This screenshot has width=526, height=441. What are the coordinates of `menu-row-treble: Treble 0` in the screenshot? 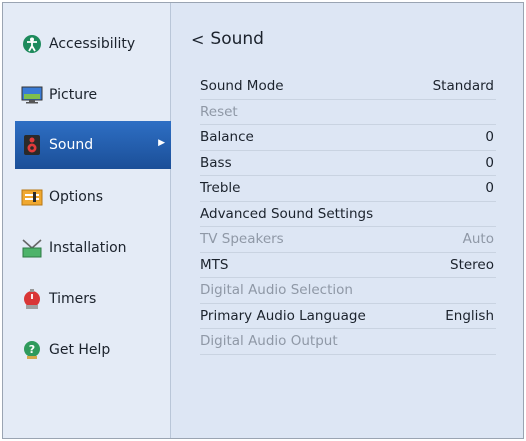 It's located at (348, 189).